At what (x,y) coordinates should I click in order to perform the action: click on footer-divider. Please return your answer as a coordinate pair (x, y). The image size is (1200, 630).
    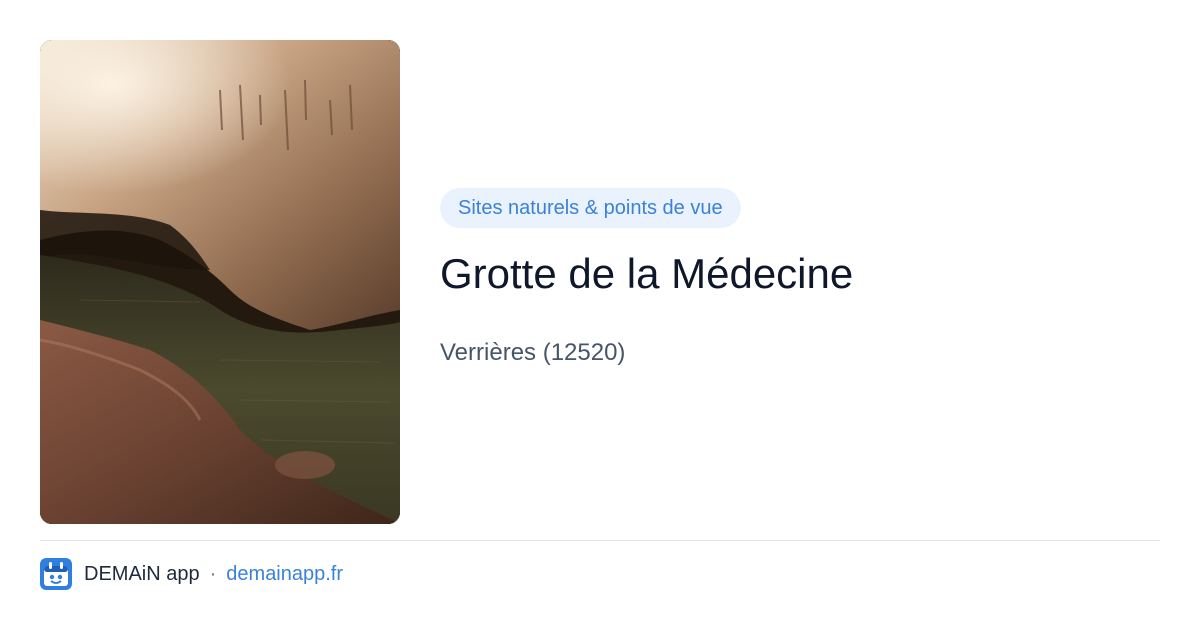
    Looking at the image, I should click on (600, 540).